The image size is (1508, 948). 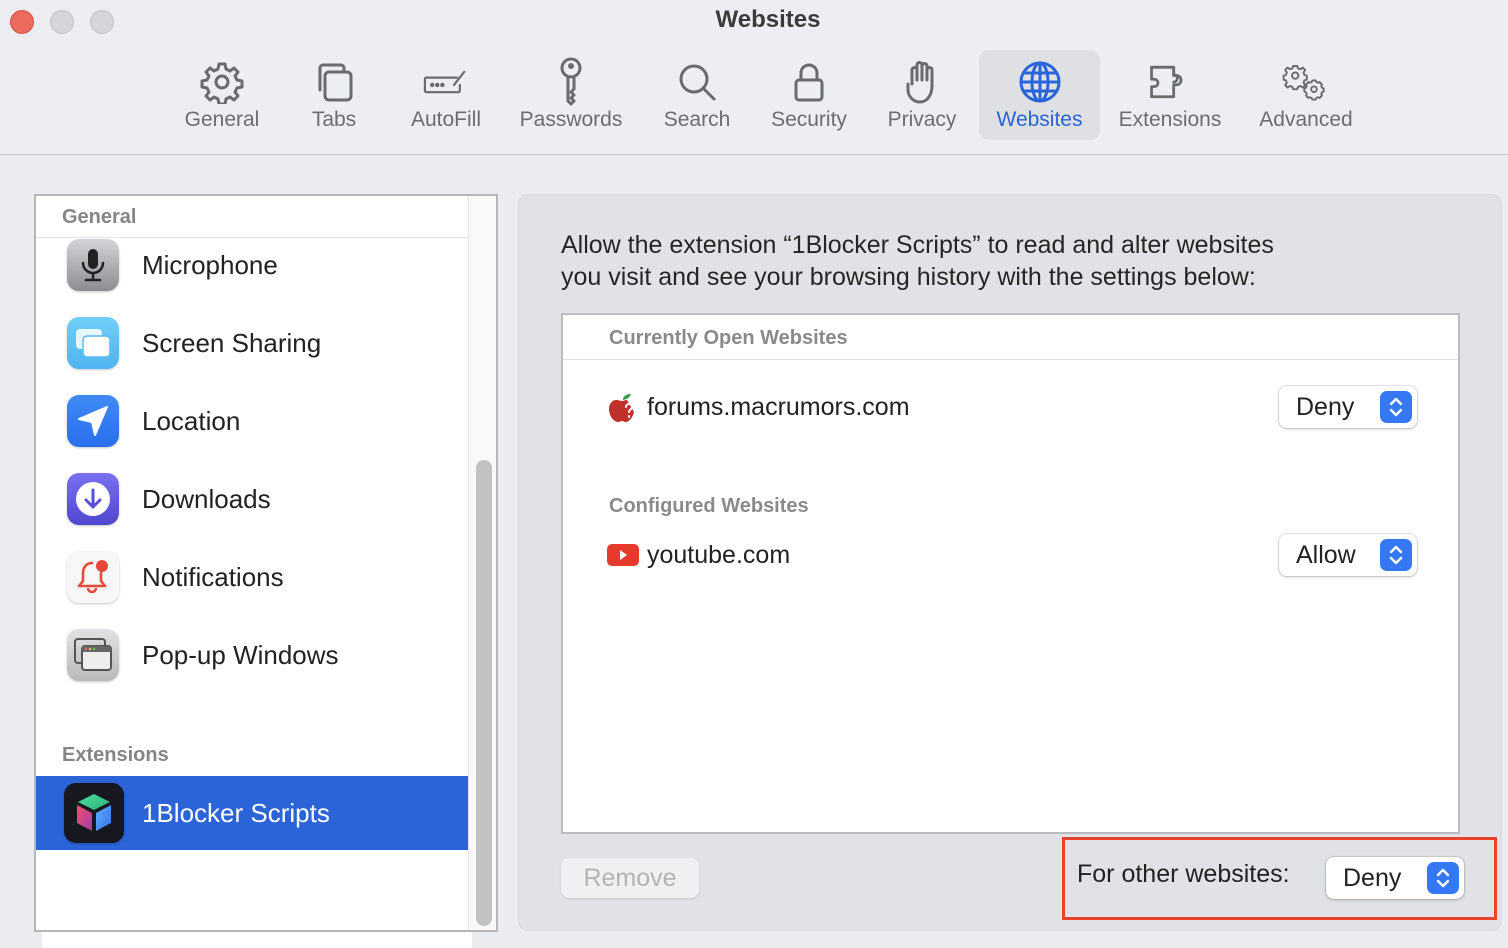 I want to click on tab-tabs: Tabs, so click(x=334, y=95).